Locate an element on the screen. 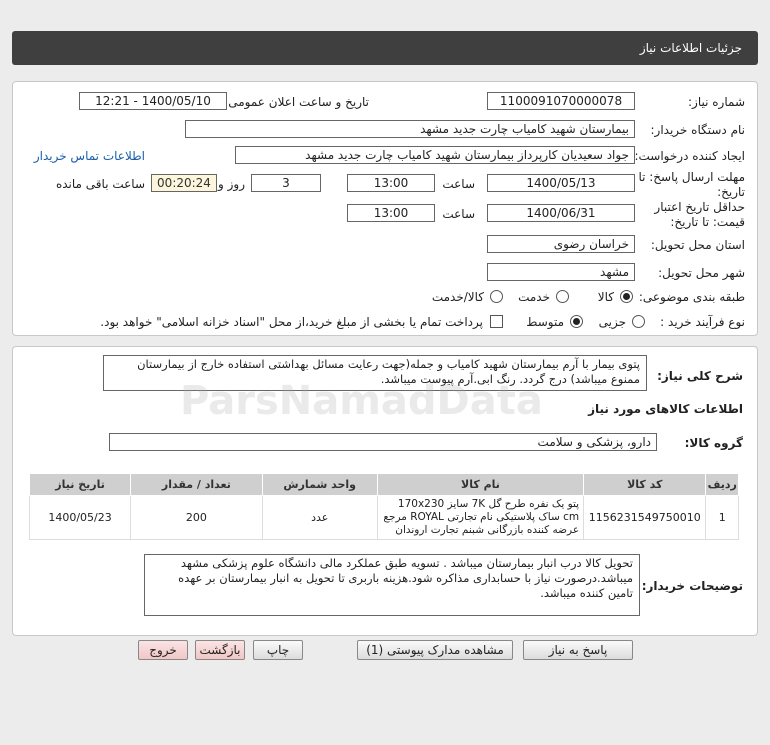 This screenshot has width=770, height=745. col-qty: تعداد / مقدار is located at coordinates (196, 484).